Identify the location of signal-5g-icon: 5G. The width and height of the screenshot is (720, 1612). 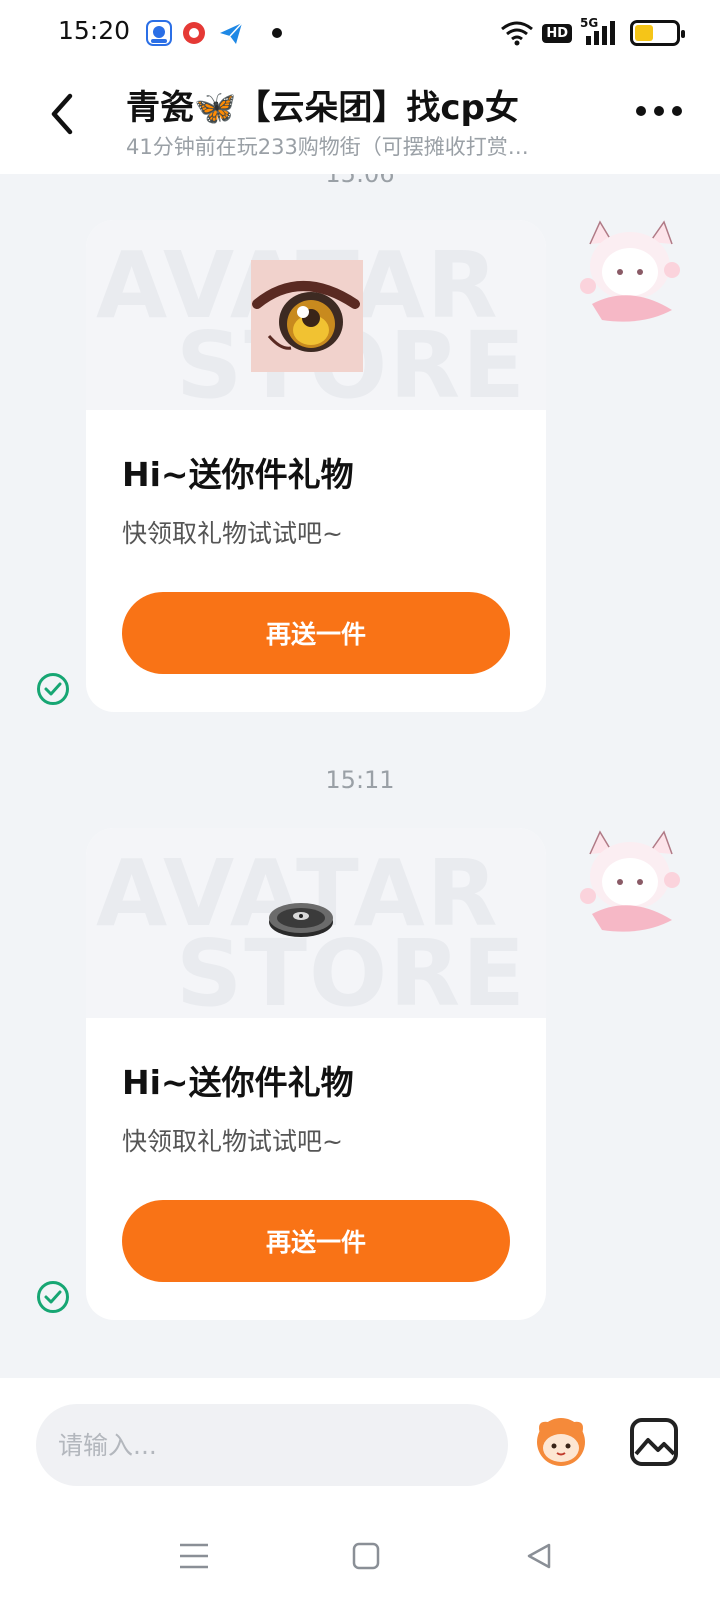
(598, 31).